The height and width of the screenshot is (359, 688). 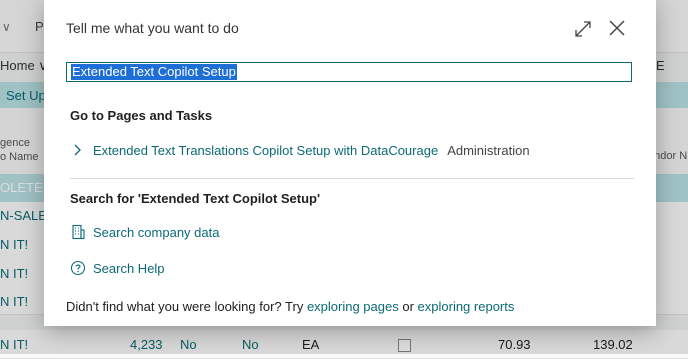 What do you see at coordinates (408, 306) in the screenshot?
I see `footer-middle: or` at bounding box center [408, 306].